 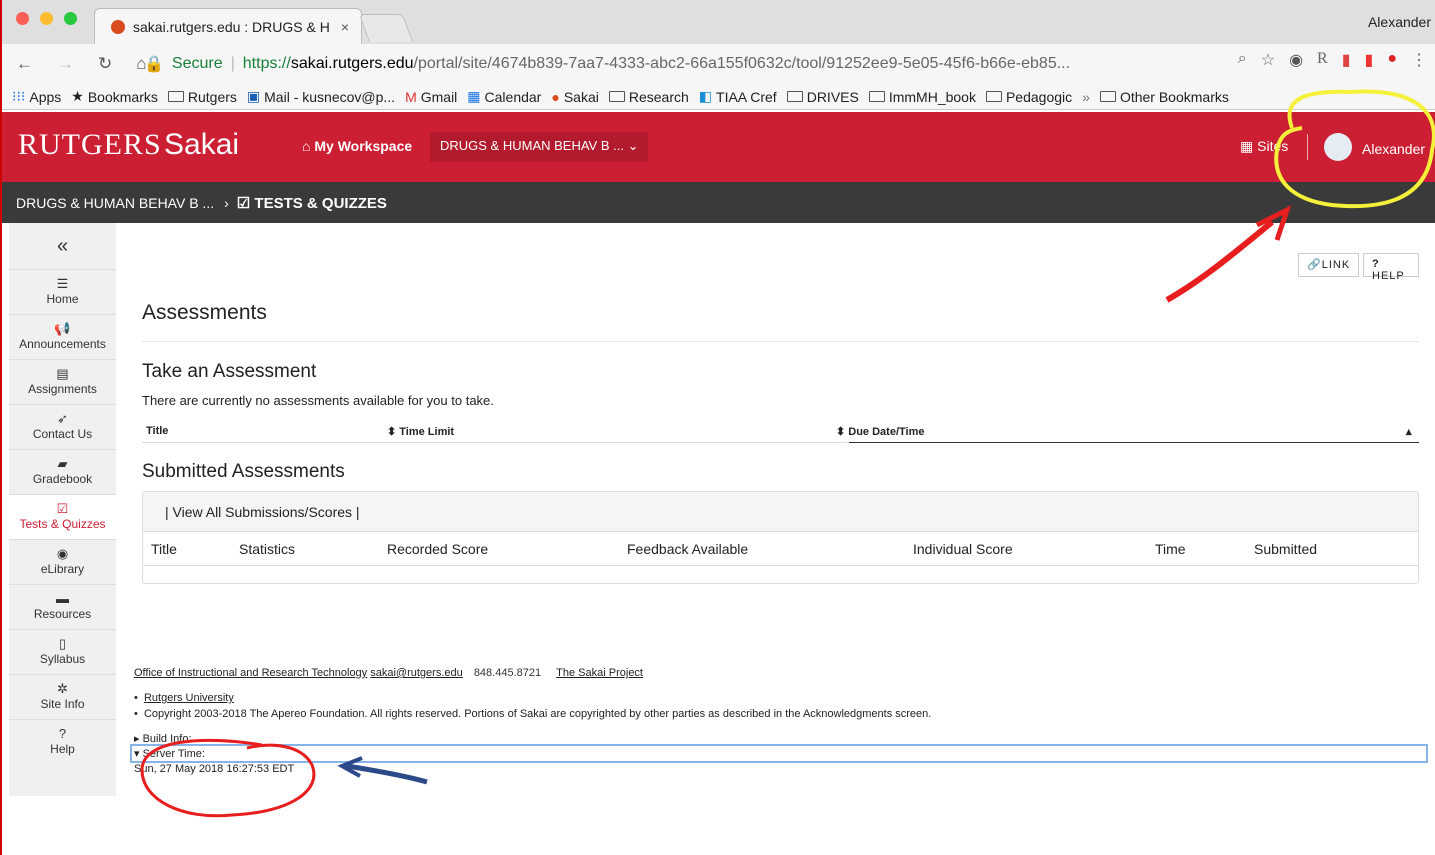 I want to click on my-workspace-link: ⌂ My Workspace, so click(x=357, y=146).